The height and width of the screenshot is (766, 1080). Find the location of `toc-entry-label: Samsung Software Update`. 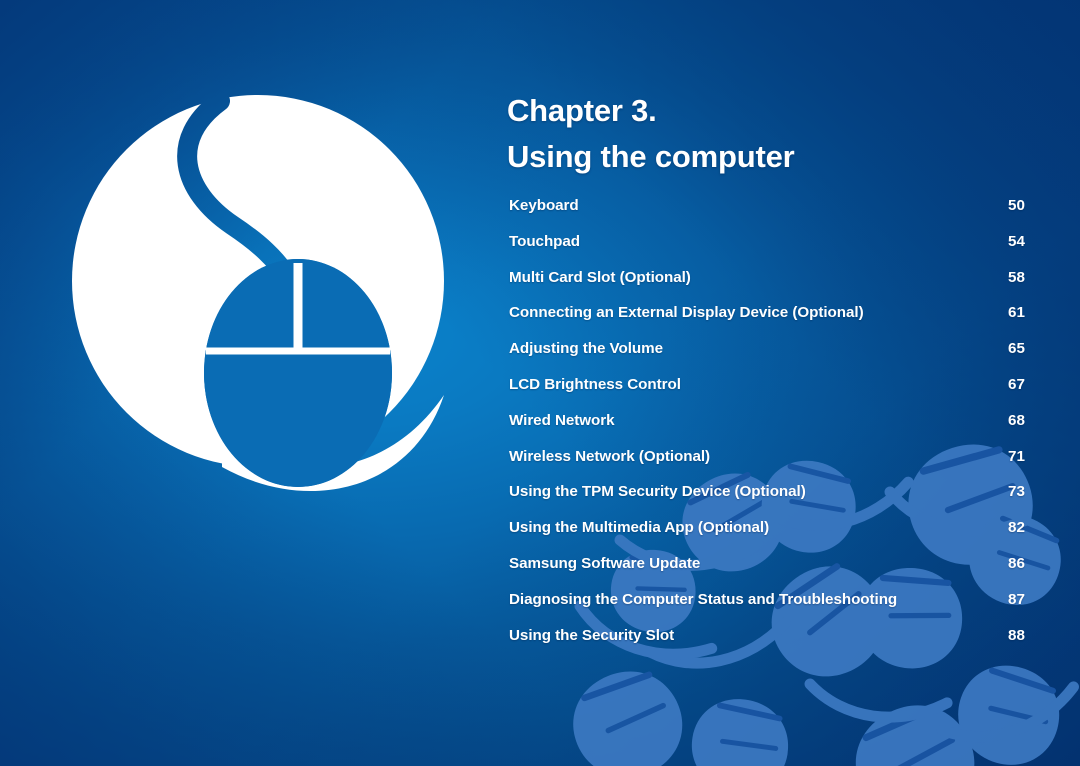

toc-entry-label: Samsung Software Update is located at coordinates (605, 563).